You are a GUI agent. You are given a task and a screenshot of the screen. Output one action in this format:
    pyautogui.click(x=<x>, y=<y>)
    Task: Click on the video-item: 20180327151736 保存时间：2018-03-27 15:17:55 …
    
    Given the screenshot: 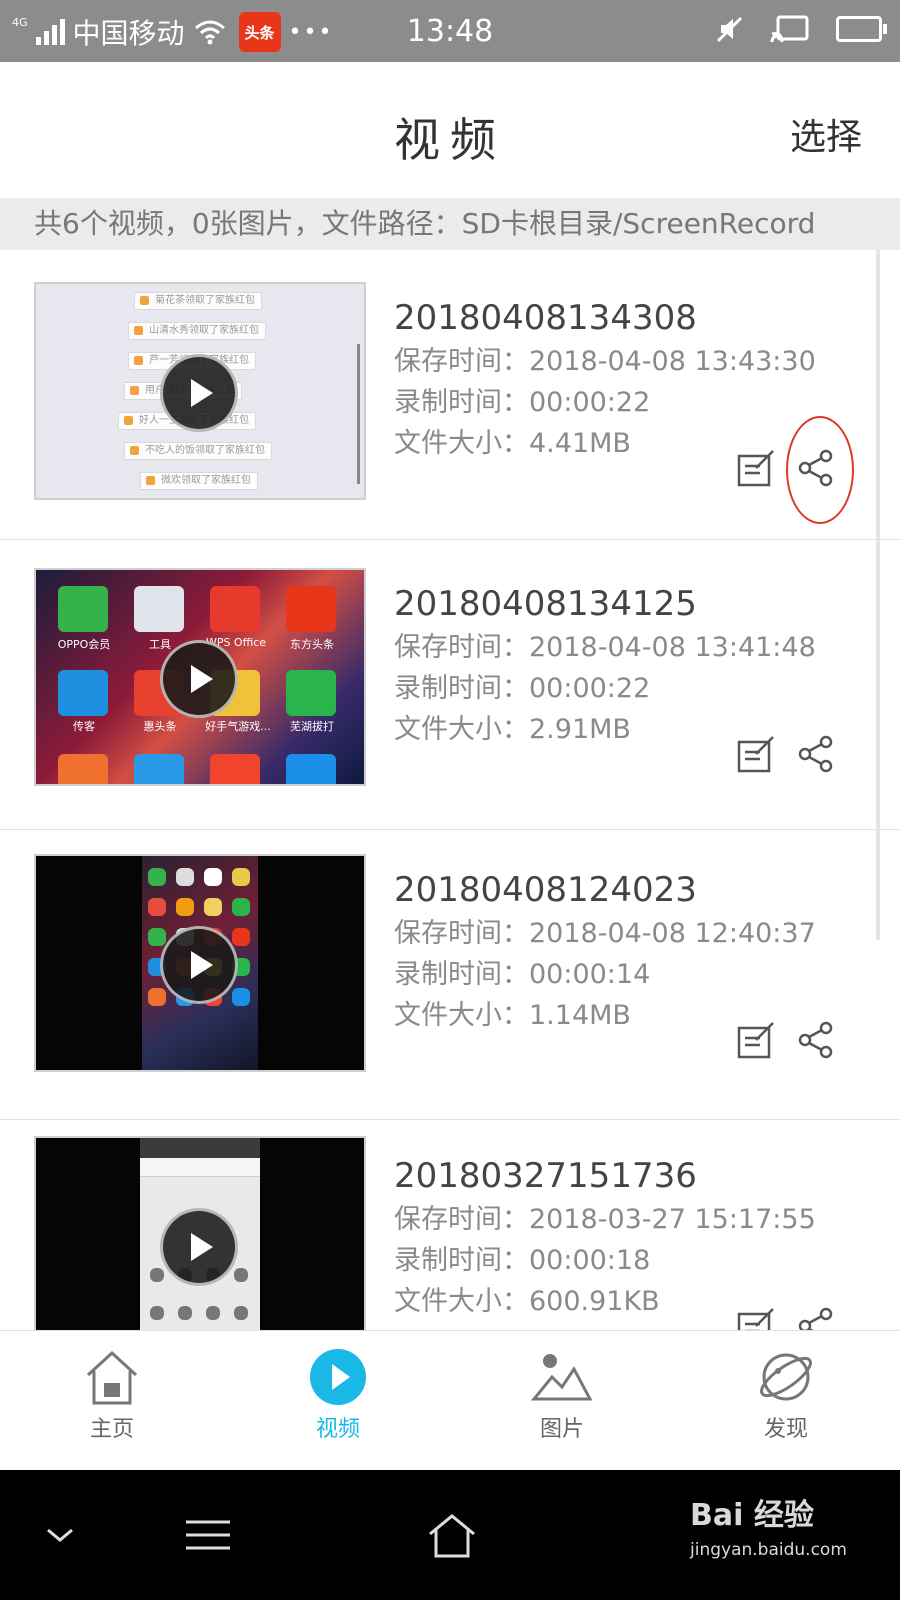 What is the action you would take?
    pyautogui.click(x=450, y=1239)
    